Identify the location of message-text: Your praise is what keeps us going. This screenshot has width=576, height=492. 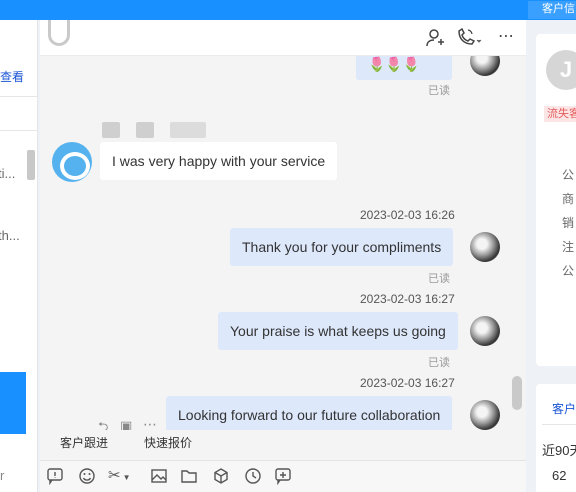
(338, 331).